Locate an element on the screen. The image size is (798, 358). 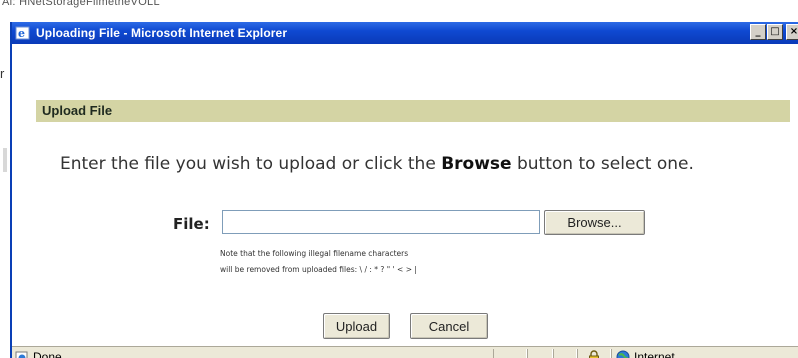
window-controls: _ □ × is located at coordinates (773, 32).